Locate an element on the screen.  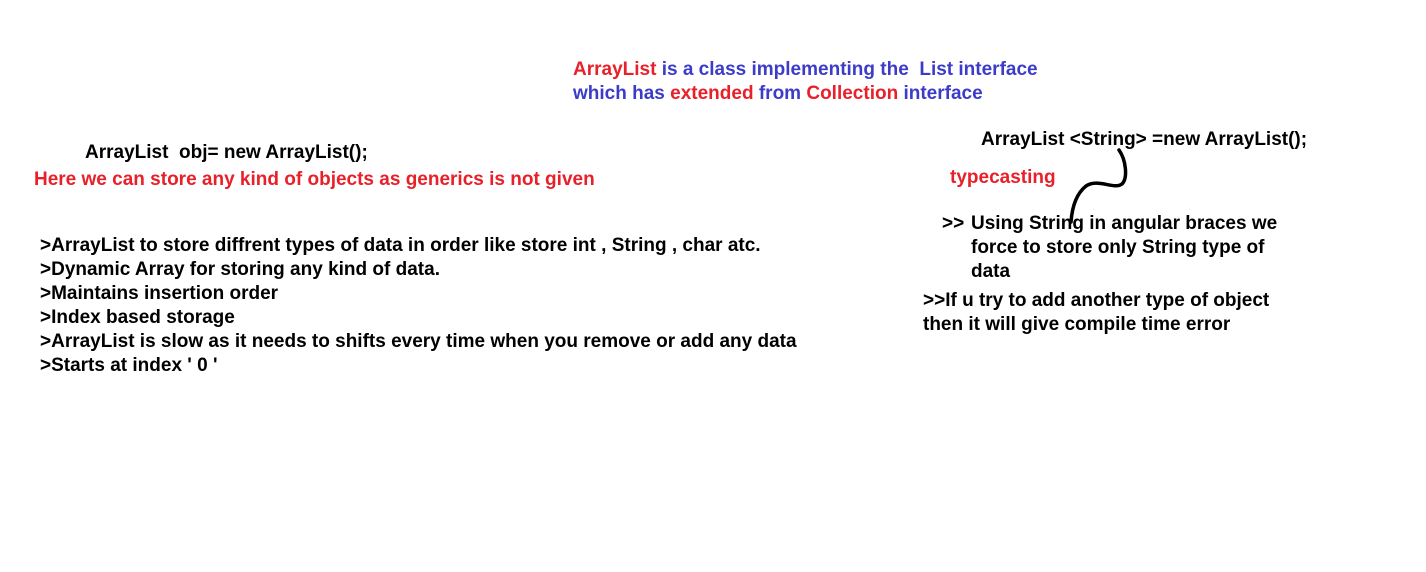
curved-arrow-icon is located at coordinates (1098, 186).